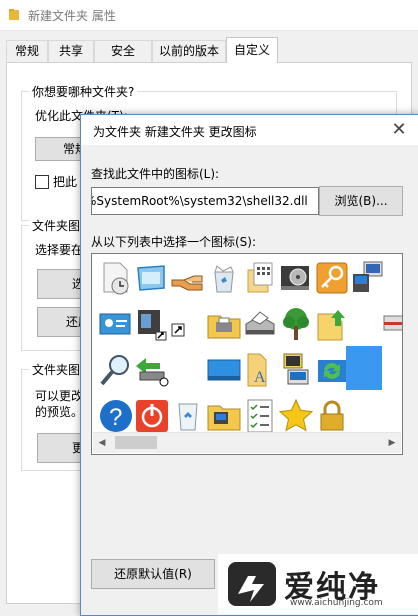 This screenshot has height=616, width=418. What do you see at coordinates (260, 416) in the screenshot?
I see `checklist-icon` at bounding box center [260, 416].